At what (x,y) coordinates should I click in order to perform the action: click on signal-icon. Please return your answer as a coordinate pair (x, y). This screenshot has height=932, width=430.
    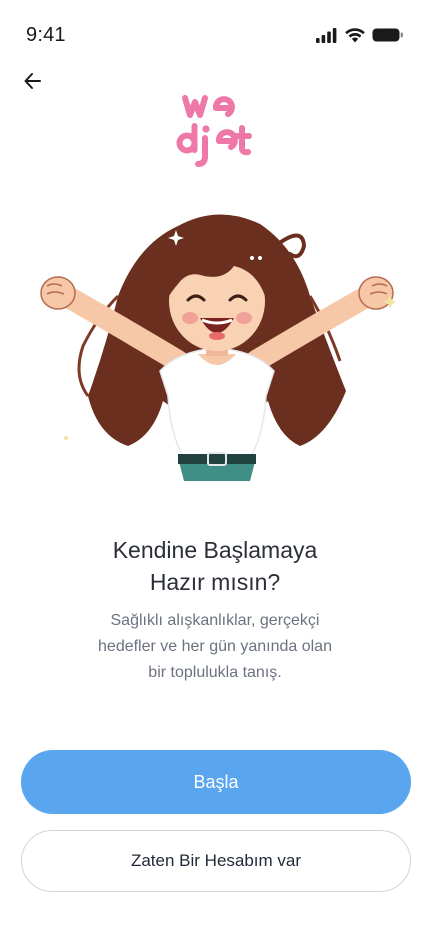
    Looking at the image, I should click on (326, 35).